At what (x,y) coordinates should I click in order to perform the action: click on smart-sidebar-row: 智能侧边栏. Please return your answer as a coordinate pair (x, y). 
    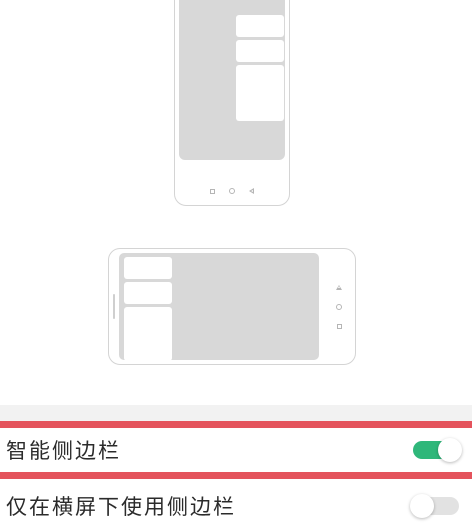
    Looking at the image, I should click on (236, 450).